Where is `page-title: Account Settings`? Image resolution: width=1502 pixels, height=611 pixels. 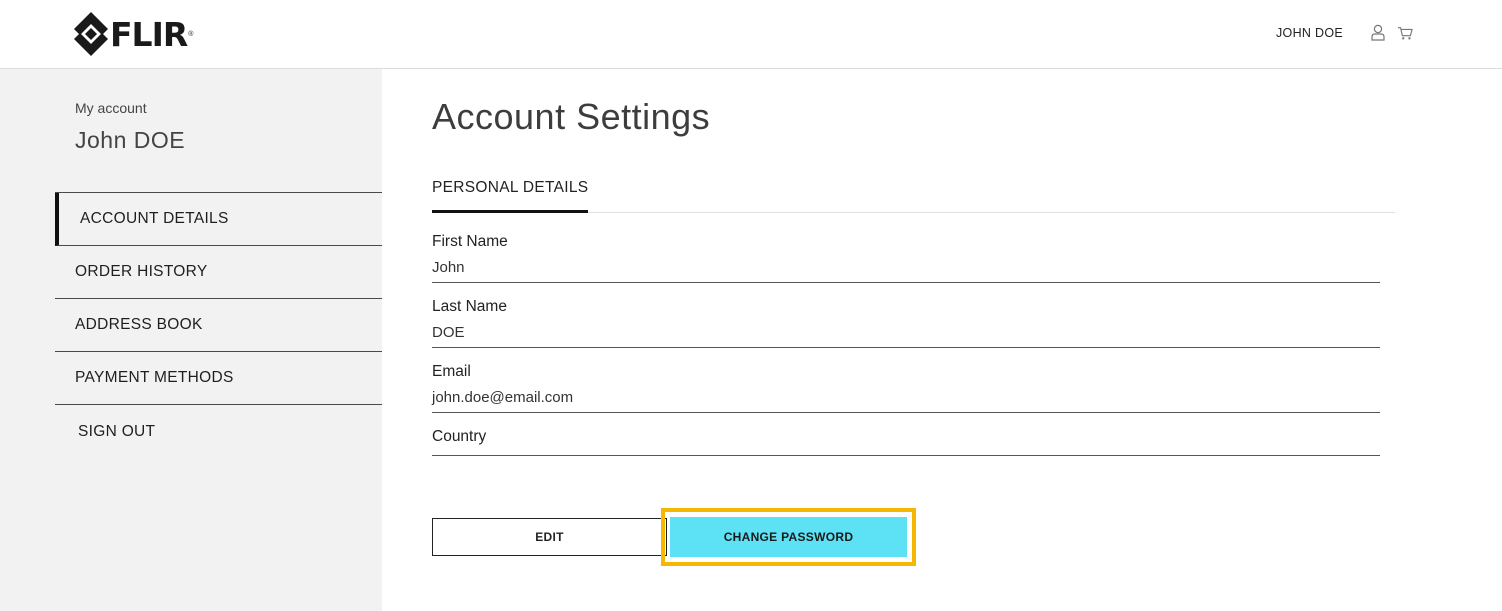
page-title: Account Settings is located at coordinates (571, 116).